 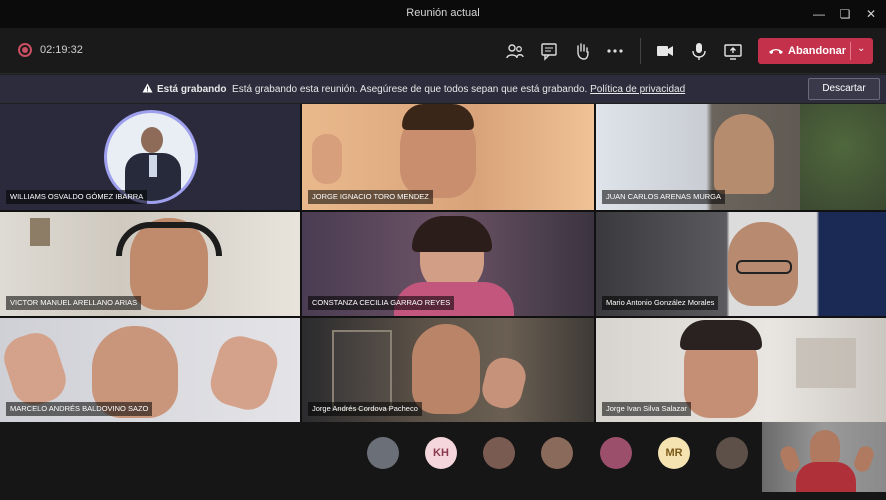 What do you see at coordinates (370, 197) in the screenshot?
I see `participant-name: JORGE IGNACIO TORO MENDEZ` at bounding box center [370, 197].